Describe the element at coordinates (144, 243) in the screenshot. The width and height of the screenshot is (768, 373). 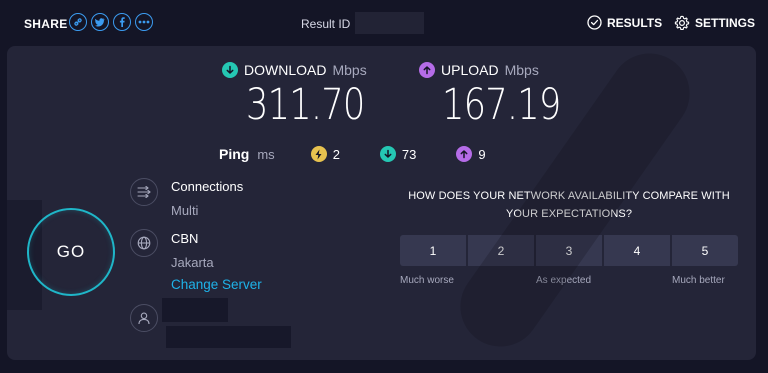
I see `globe-icon` at that location.